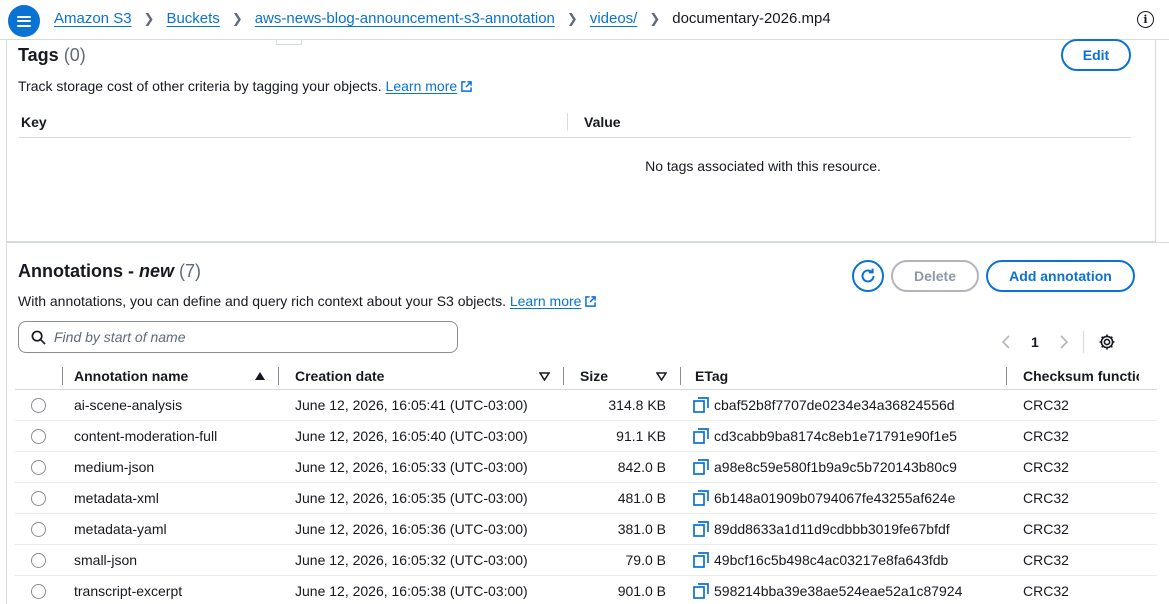 This screenshot has height=604, width=1169. Describe the element at coordinates (835, 467) in the screenshot. I see `etag-value: a98e8c59e580f1b9a9c5b720143b80c9` at that location.